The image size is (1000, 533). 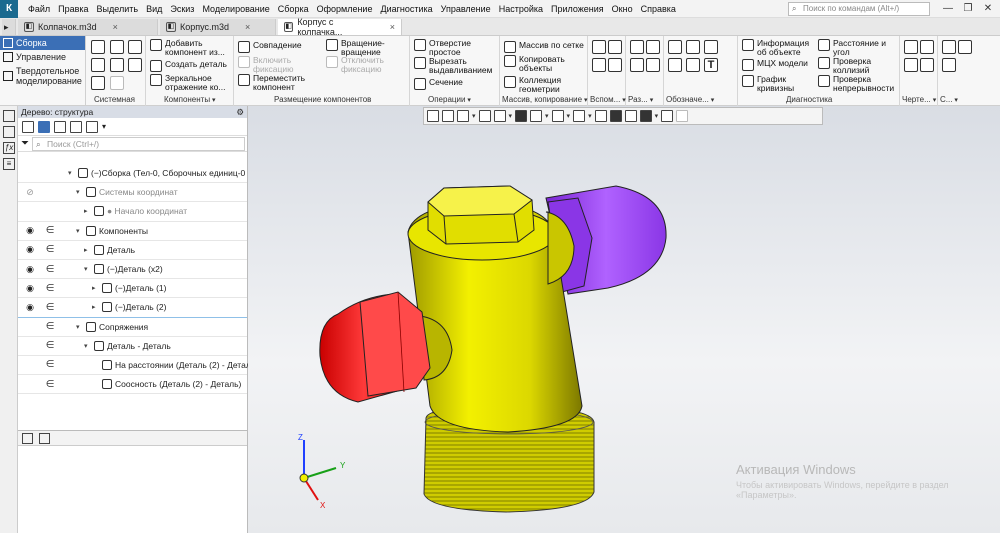 What do you see at coordinates (279, 47) in the screenshot?
I see `coincide-button: Совпадение` at bounding box center [279, 47].